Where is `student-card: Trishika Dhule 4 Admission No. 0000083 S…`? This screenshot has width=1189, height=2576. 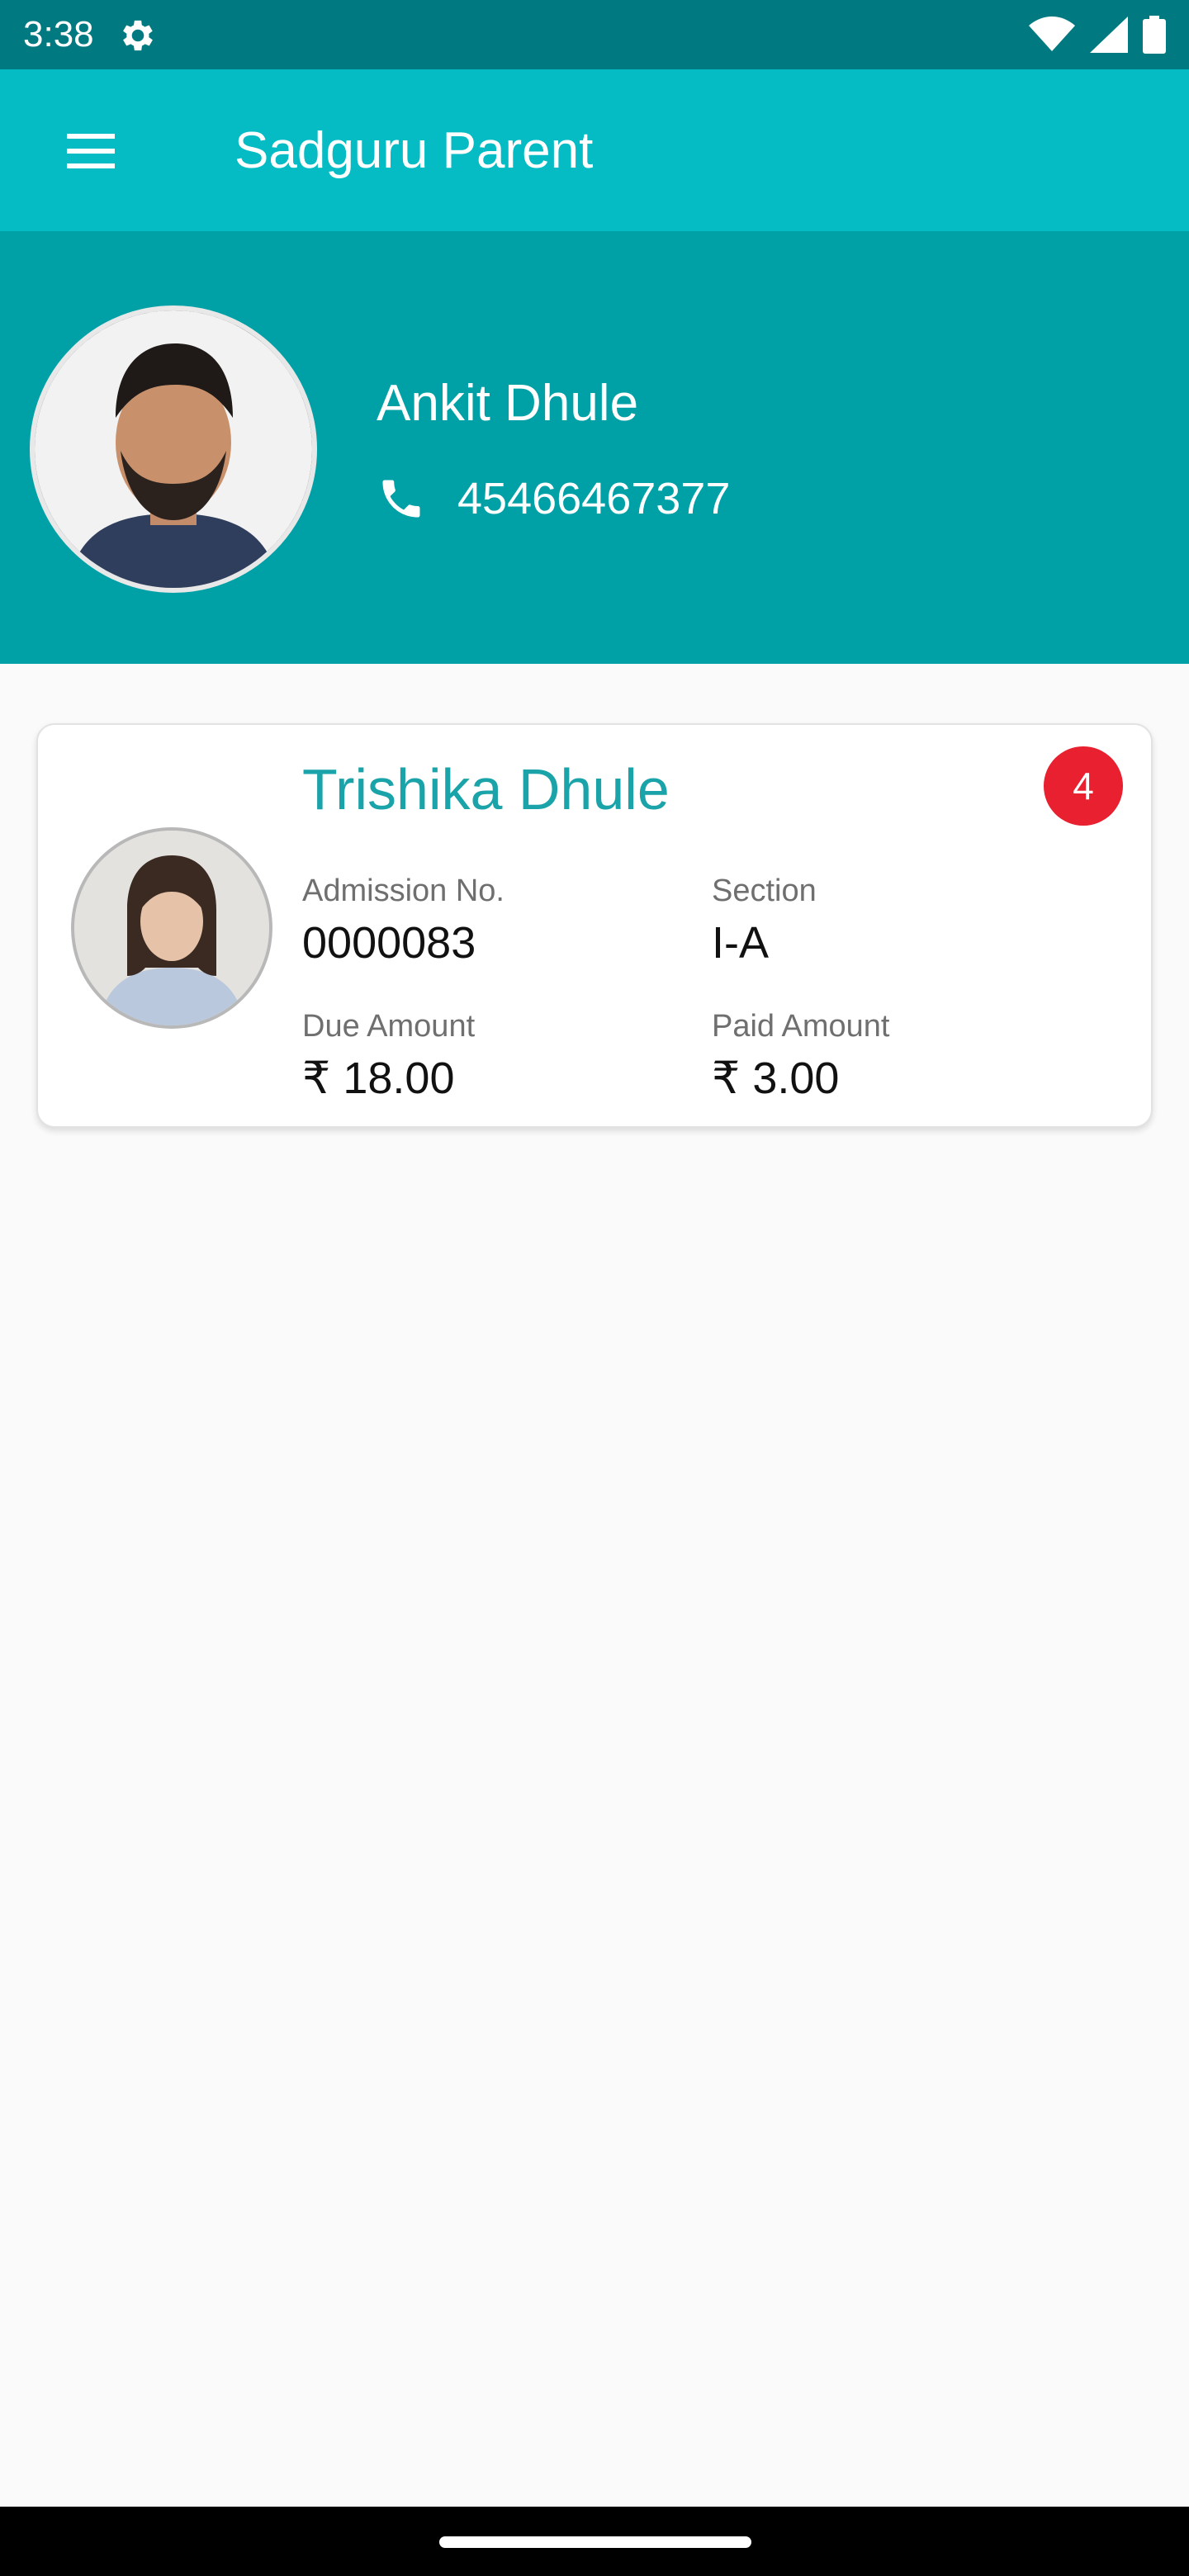 student-card: Trishika Dhule 4 Admission No. 0000083 S… is located at coordinates (594, 925).